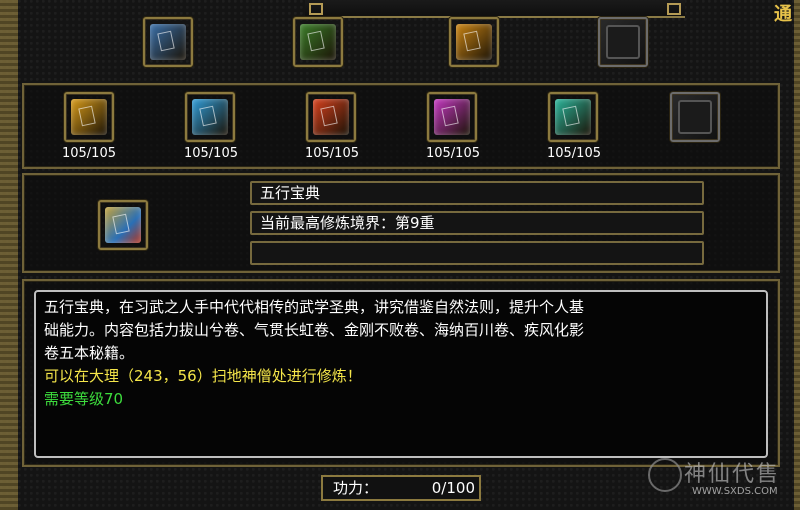 The width and height of the screenshot is (800, 510). I want to click on book-slot-blue, so click(210, 117).